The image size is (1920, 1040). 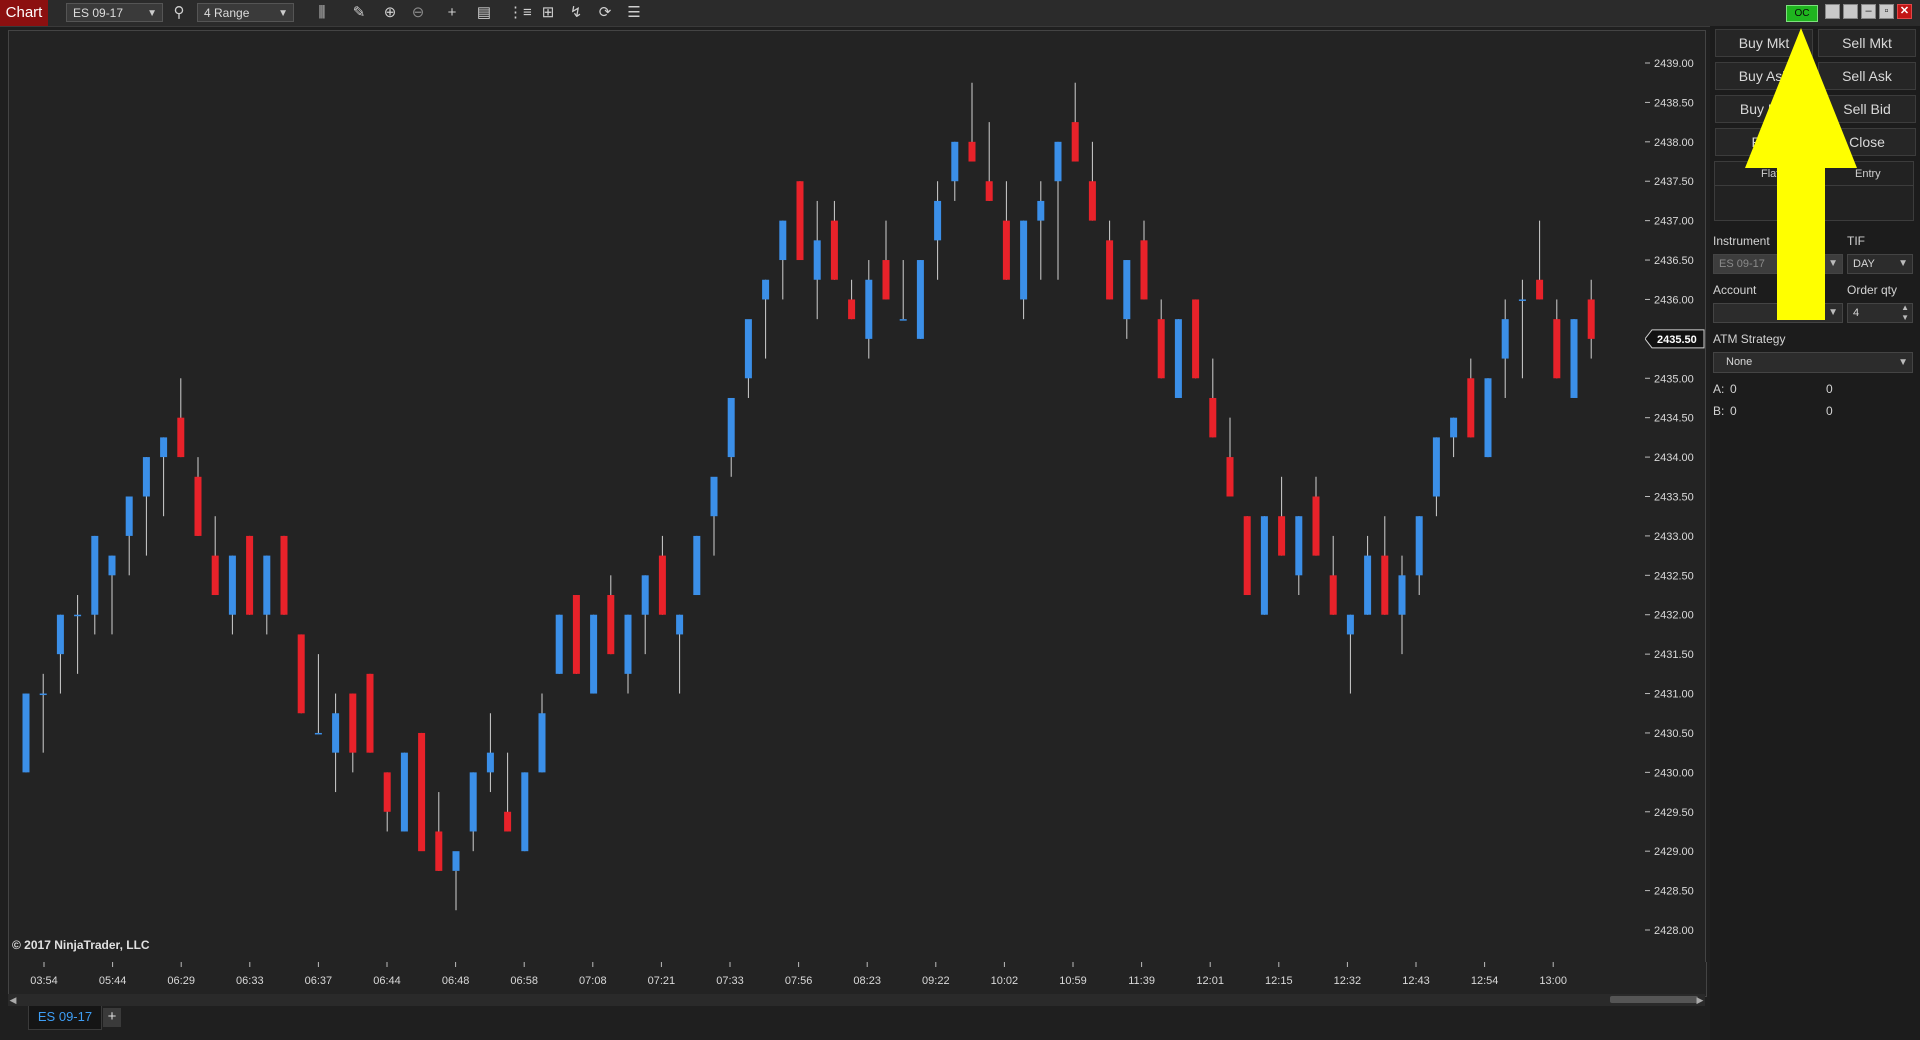 What do you see at coordinates (24, 13) in the screenshot?
I see `chart-window-label: Chart` at bounding box center [24, 13].